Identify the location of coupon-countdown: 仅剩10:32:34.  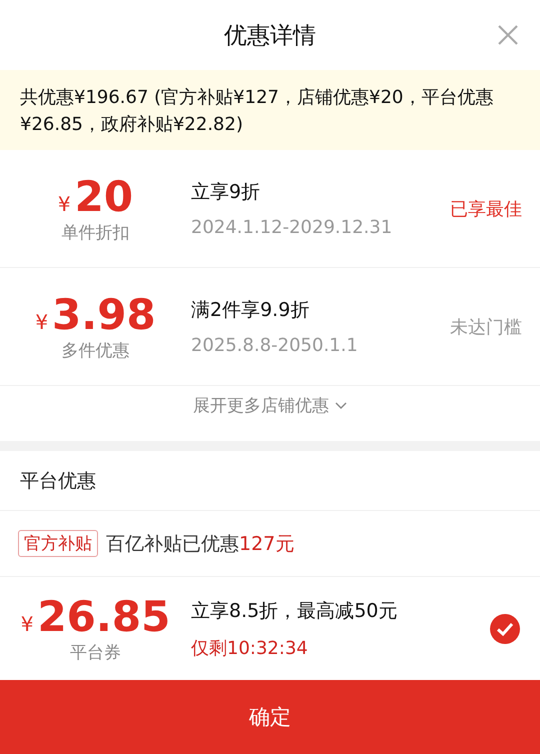
(250, 648).